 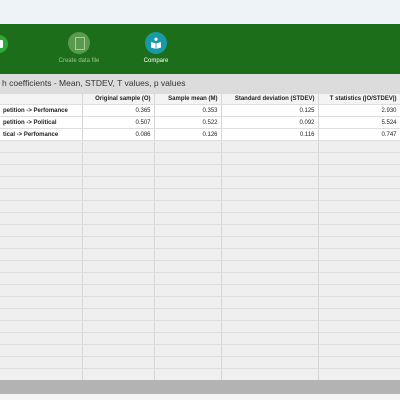 What do you see at coordinates (200, 387) in the screenshot?
I see `horizontal-scrollbar` at bounding box center [200, 387].